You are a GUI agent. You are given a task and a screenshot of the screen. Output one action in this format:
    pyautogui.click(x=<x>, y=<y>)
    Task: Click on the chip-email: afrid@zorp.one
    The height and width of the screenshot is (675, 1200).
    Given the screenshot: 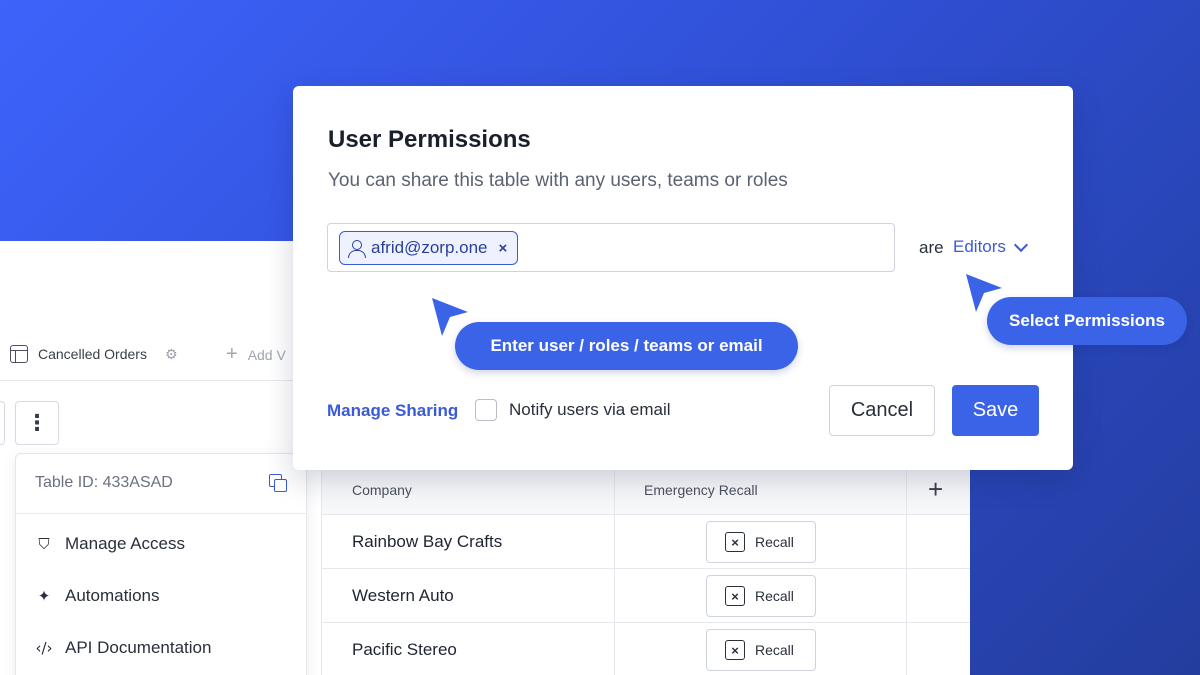 What is the action you would take?
    pyautogui.click(x=429, y=247)
    